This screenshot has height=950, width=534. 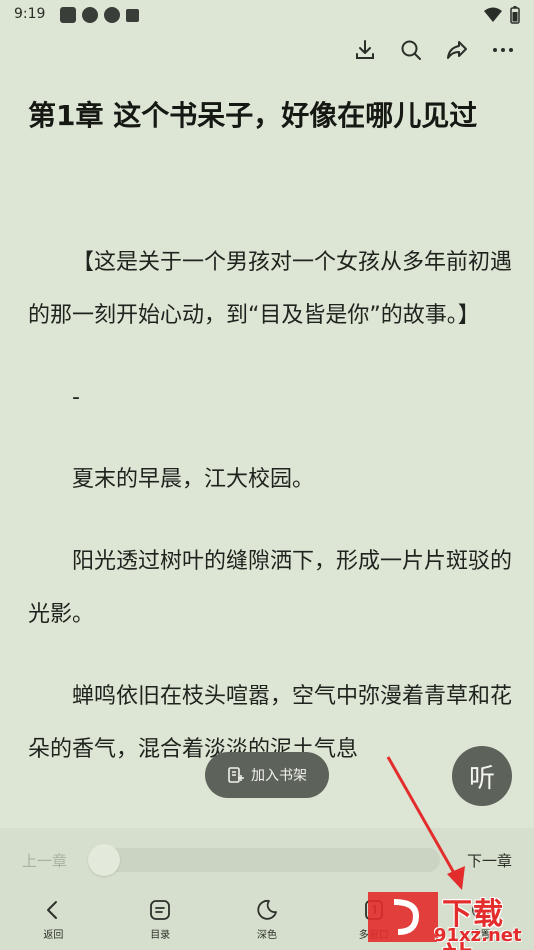 What do you see at coordinates (193, 479) in the screenshot?
I see `paragraph: 夏末的早晨，江大校园。` at bounding box center [193, 479].